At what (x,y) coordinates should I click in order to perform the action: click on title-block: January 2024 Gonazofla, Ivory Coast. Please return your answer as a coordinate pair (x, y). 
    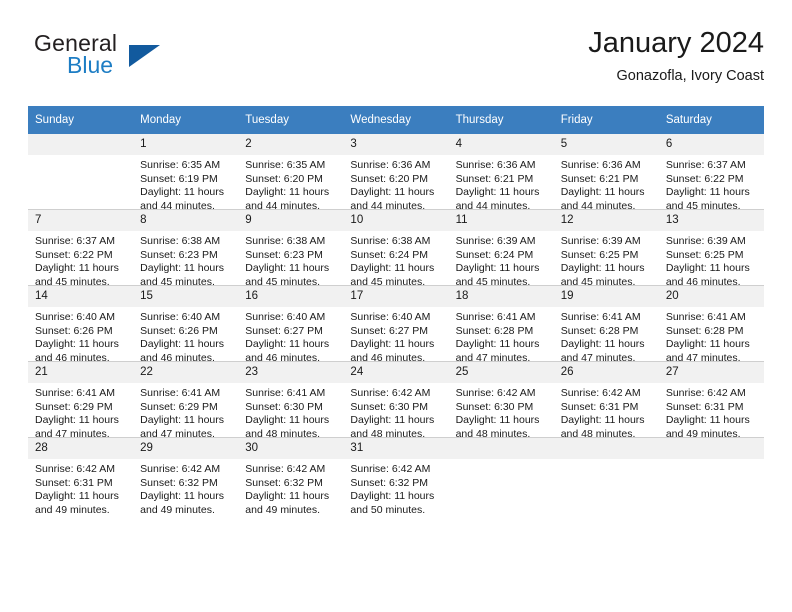
    Looking at the image, I should click on (676, 56).